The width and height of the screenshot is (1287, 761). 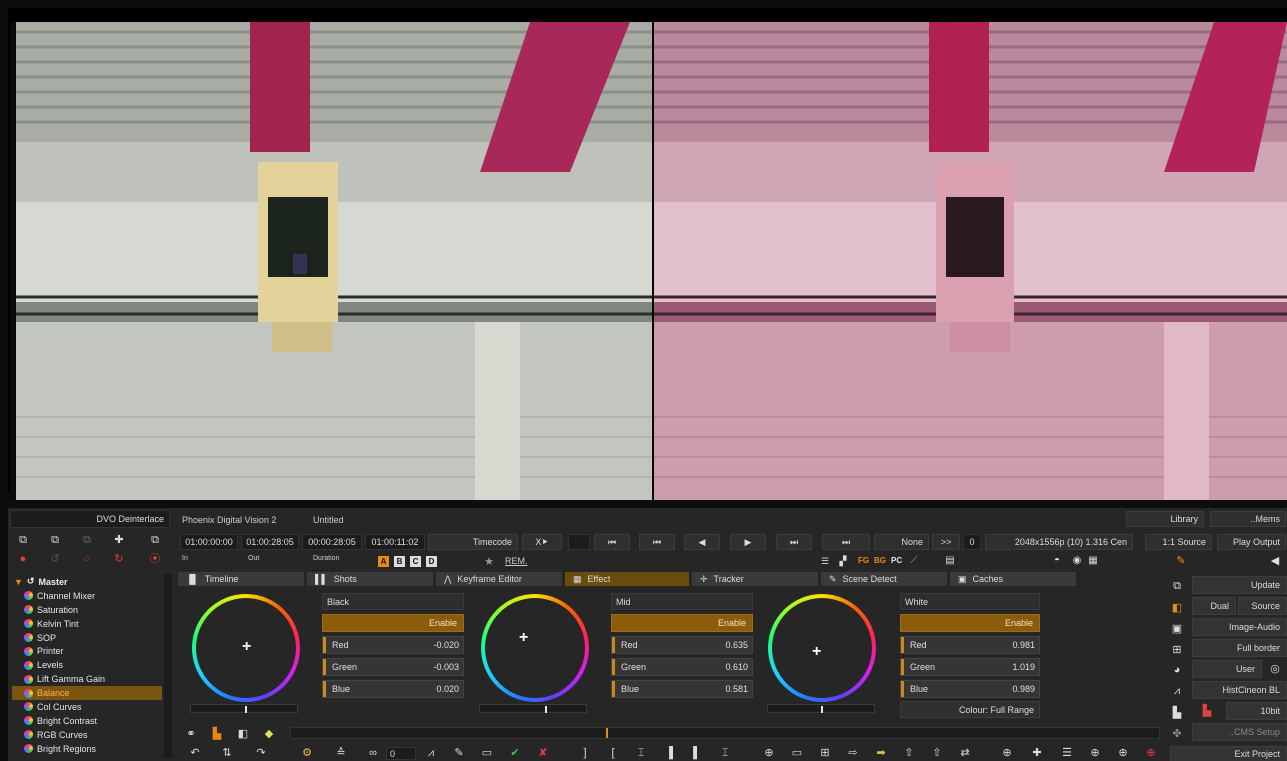 What do you see at coordinates (399, 561) in the screenshot?
I see `version-b-button: B` at bounding box center [399, 561].